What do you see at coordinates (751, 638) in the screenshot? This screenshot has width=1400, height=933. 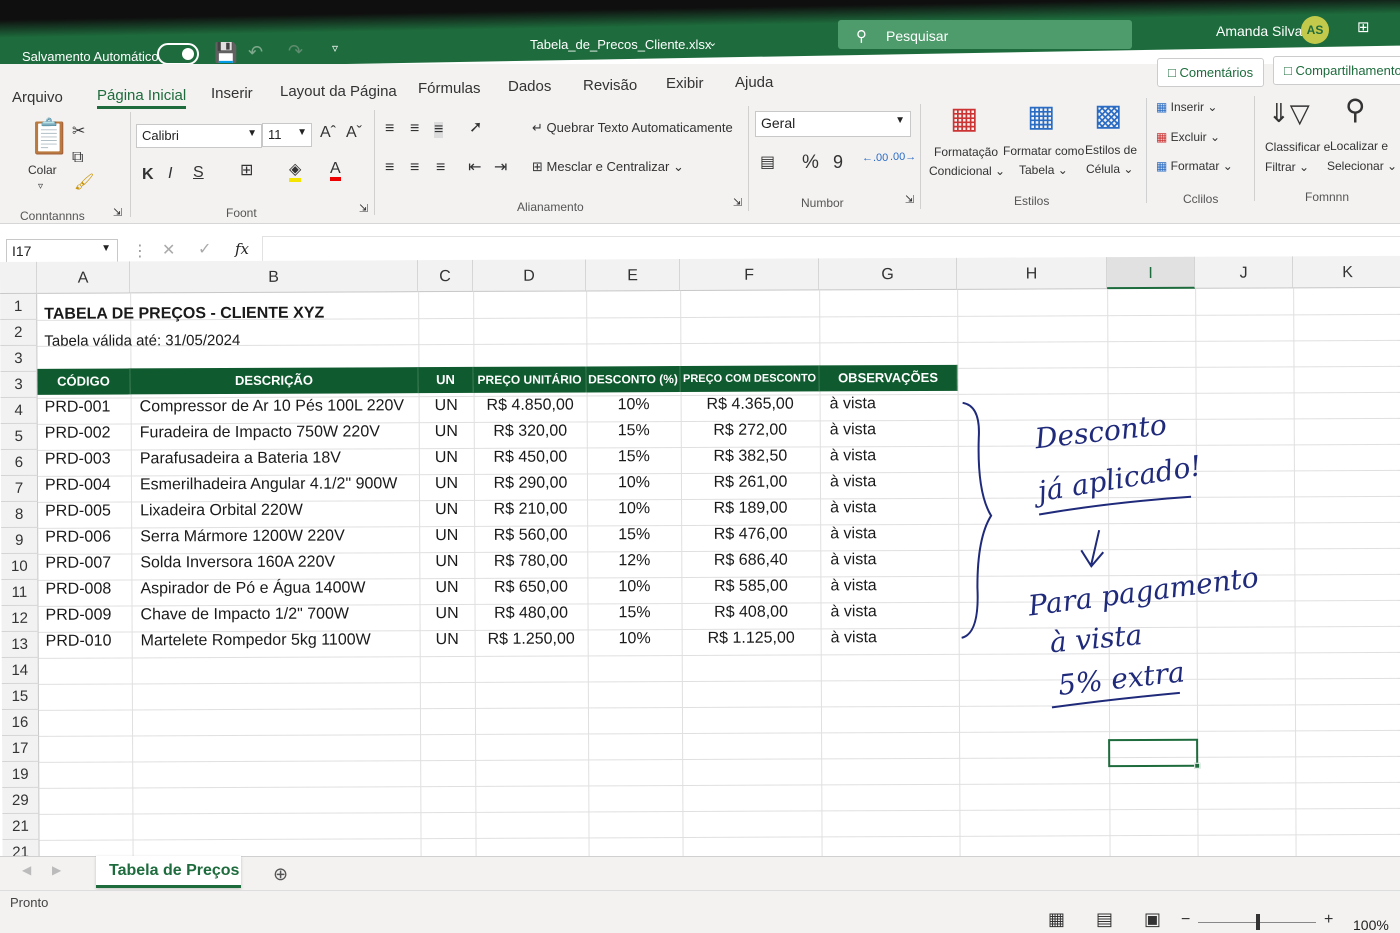 I see `cell-preco-desconto: R$ 1.125,00` at bounding box center [751, 638].